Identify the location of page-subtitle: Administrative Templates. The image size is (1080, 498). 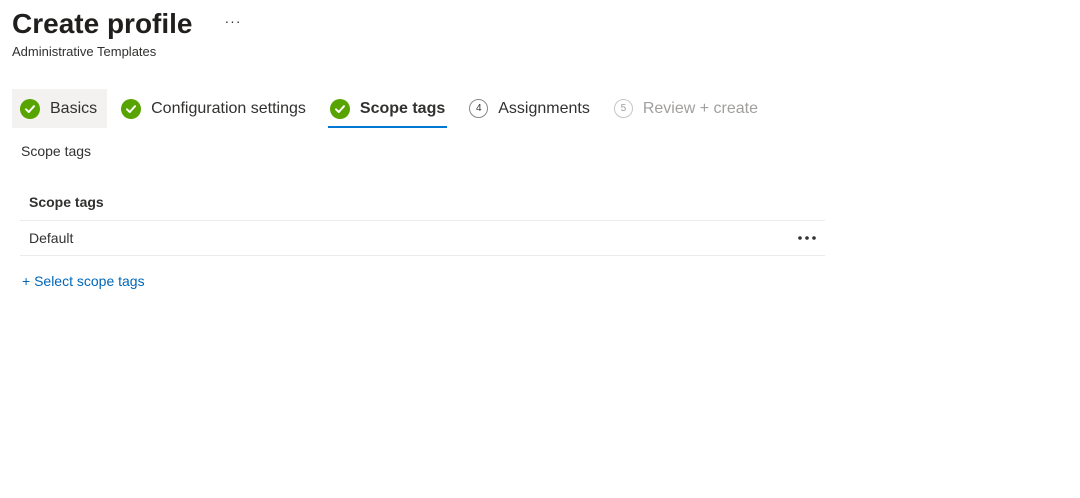
(84, 51).